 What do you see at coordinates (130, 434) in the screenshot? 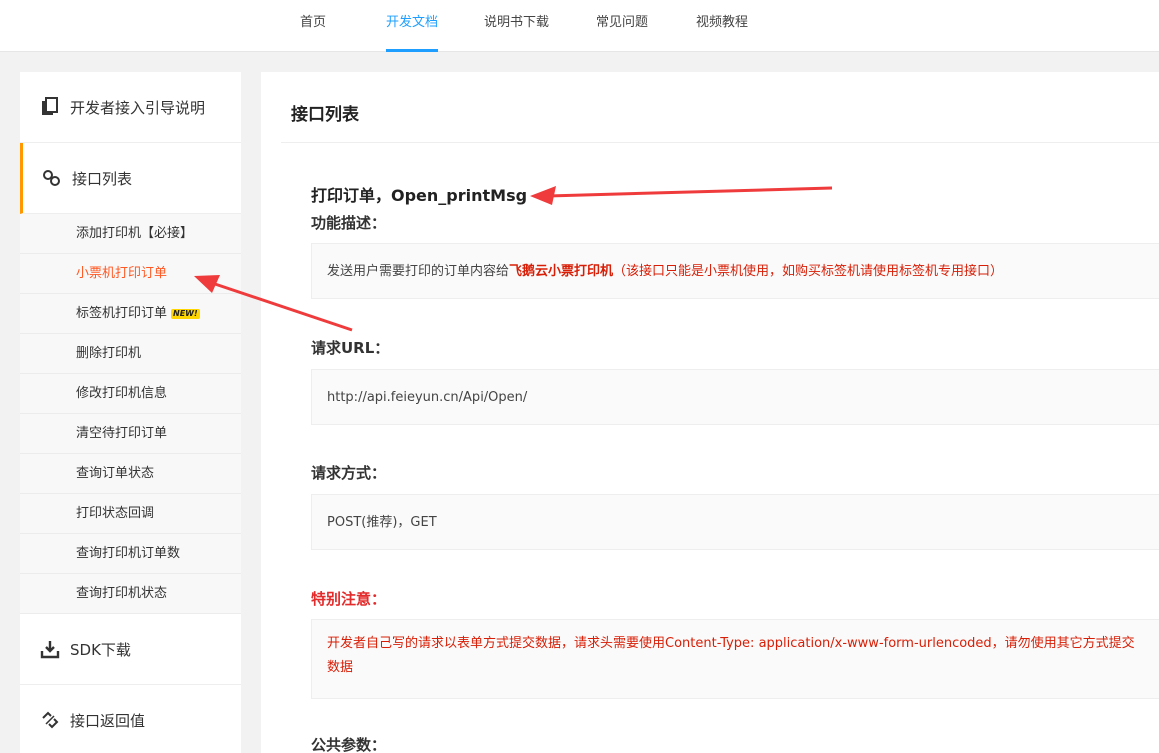
I see `sidebar-subitem-clear-pending: 清空待打印订单` at bounding box center [130, 434].